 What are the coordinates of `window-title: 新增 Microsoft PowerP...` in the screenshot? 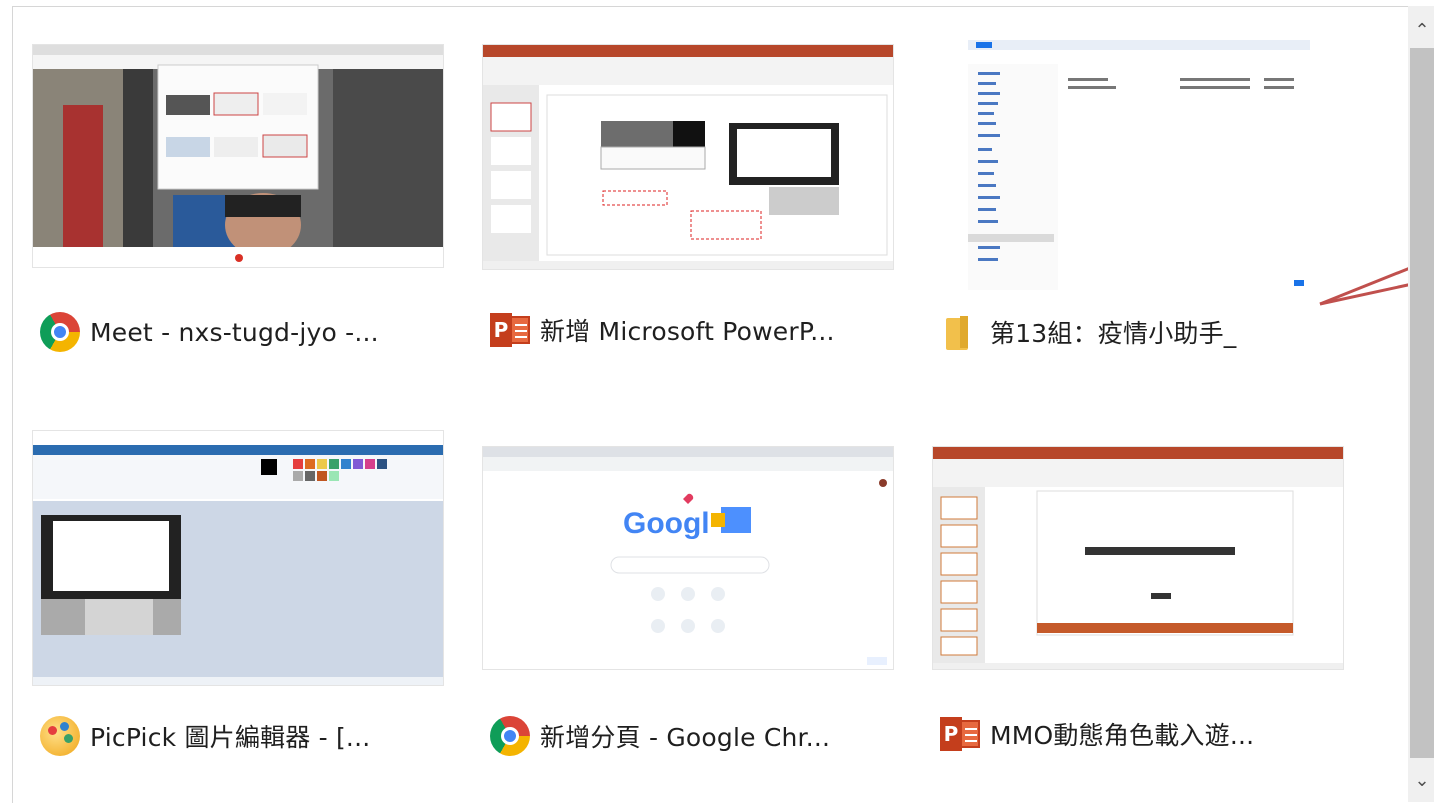 It's located at (687, 331).